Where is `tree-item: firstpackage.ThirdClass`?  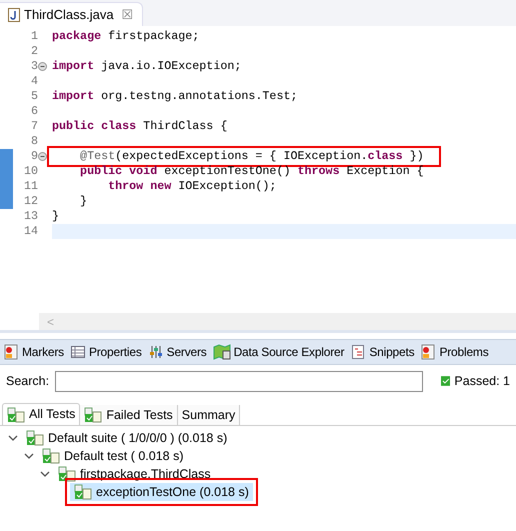
tree-item: firstpackage.ThirdClass is located at coordinates (134, 474).